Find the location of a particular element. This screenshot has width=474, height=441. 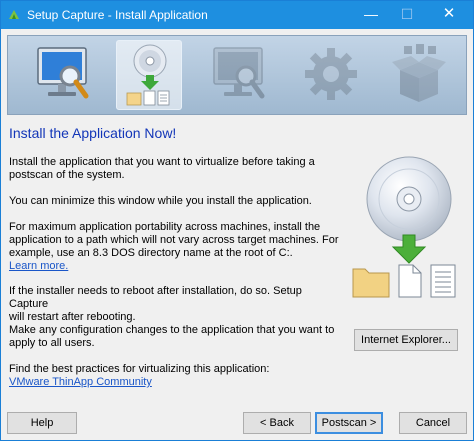

document-icon is located at coordinates (410, 281).